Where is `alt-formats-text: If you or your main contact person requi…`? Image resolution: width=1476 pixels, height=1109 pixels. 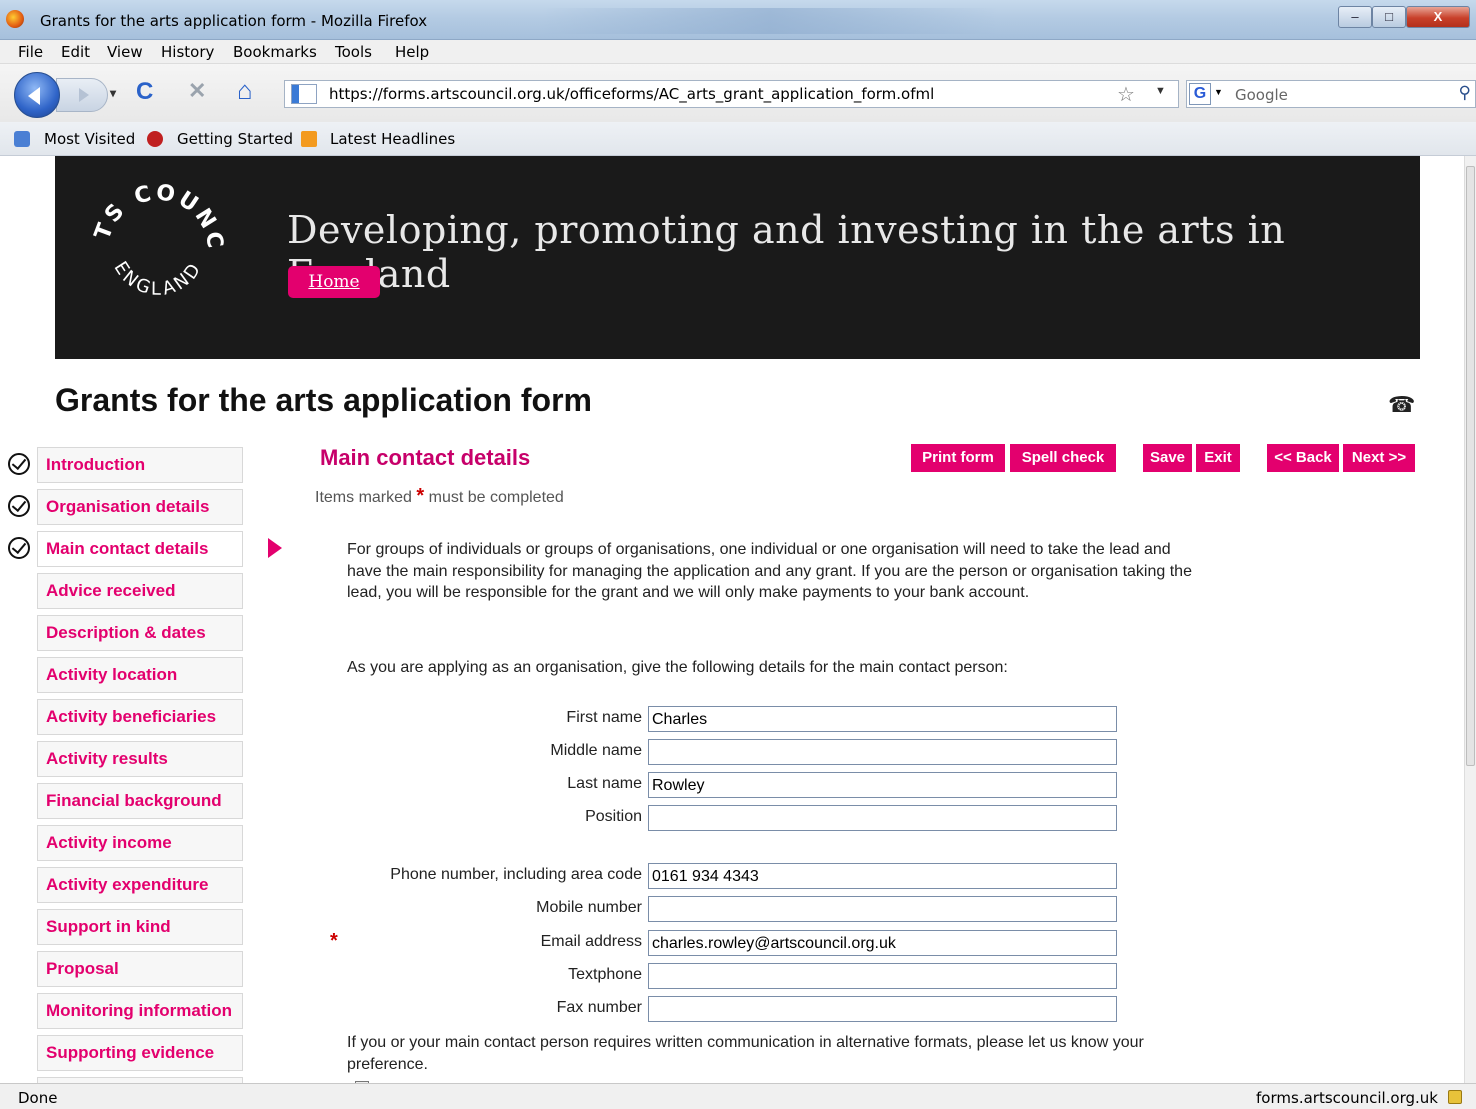 alt-formats-text: If you or your main contact person requi… is located at coordinates (745, 1053).